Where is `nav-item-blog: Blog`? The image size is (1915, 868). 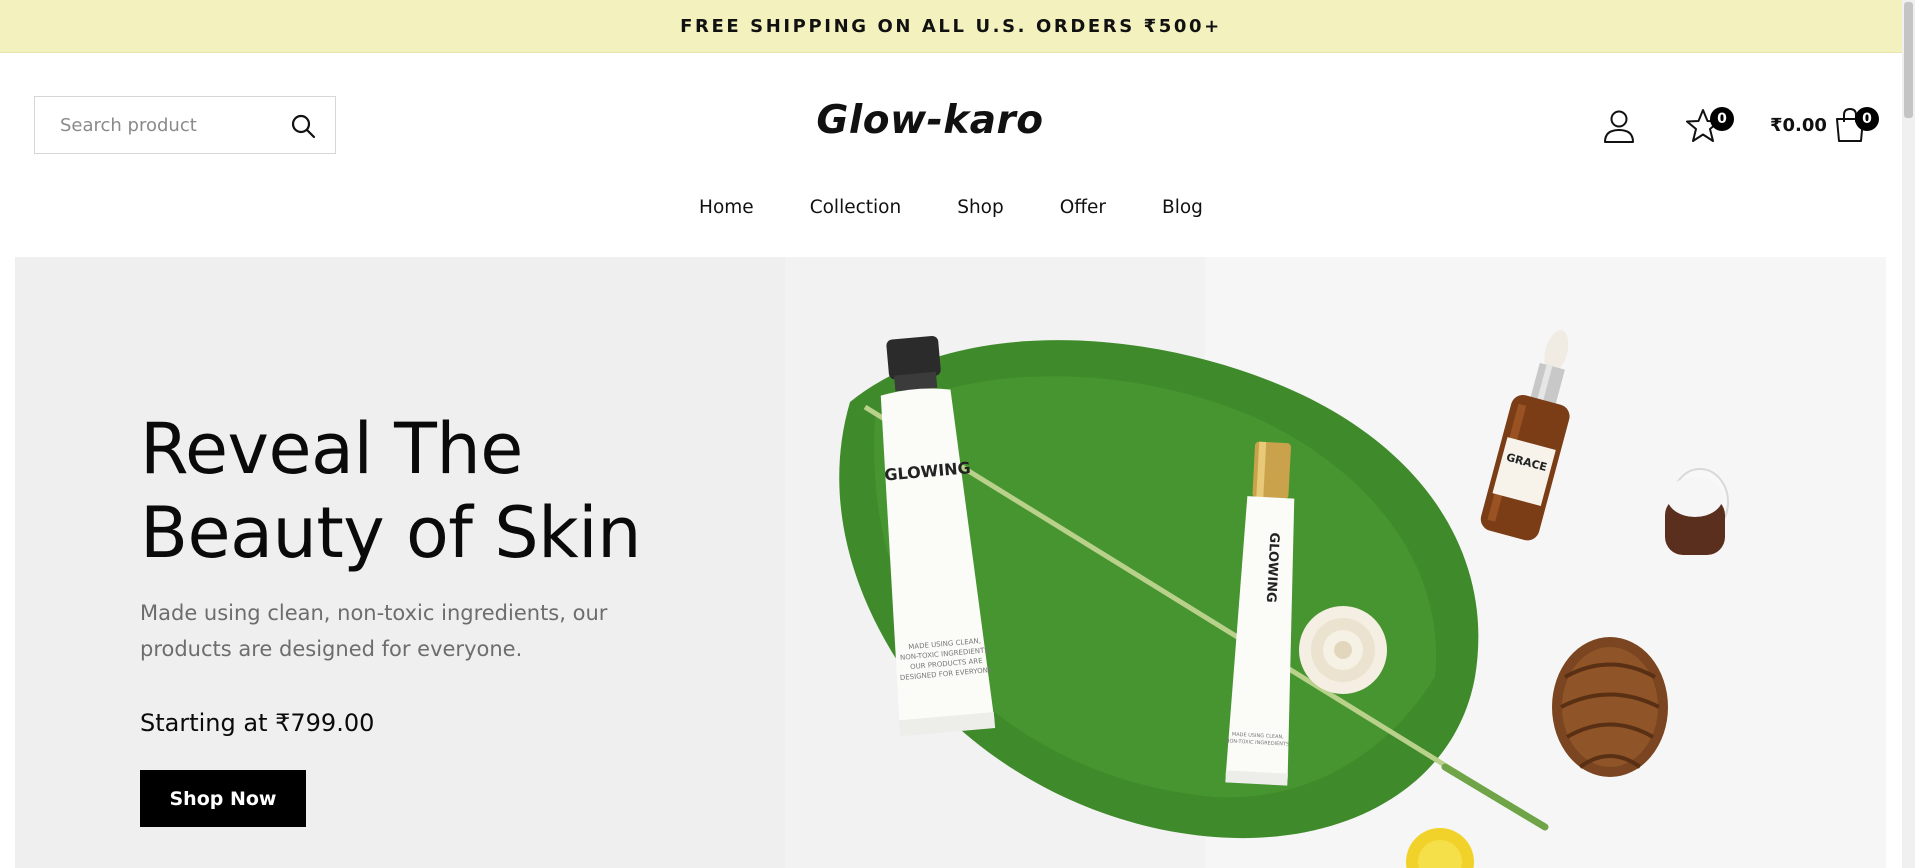
nav-item-blog: Blog is located at coordinates (1182, 208).